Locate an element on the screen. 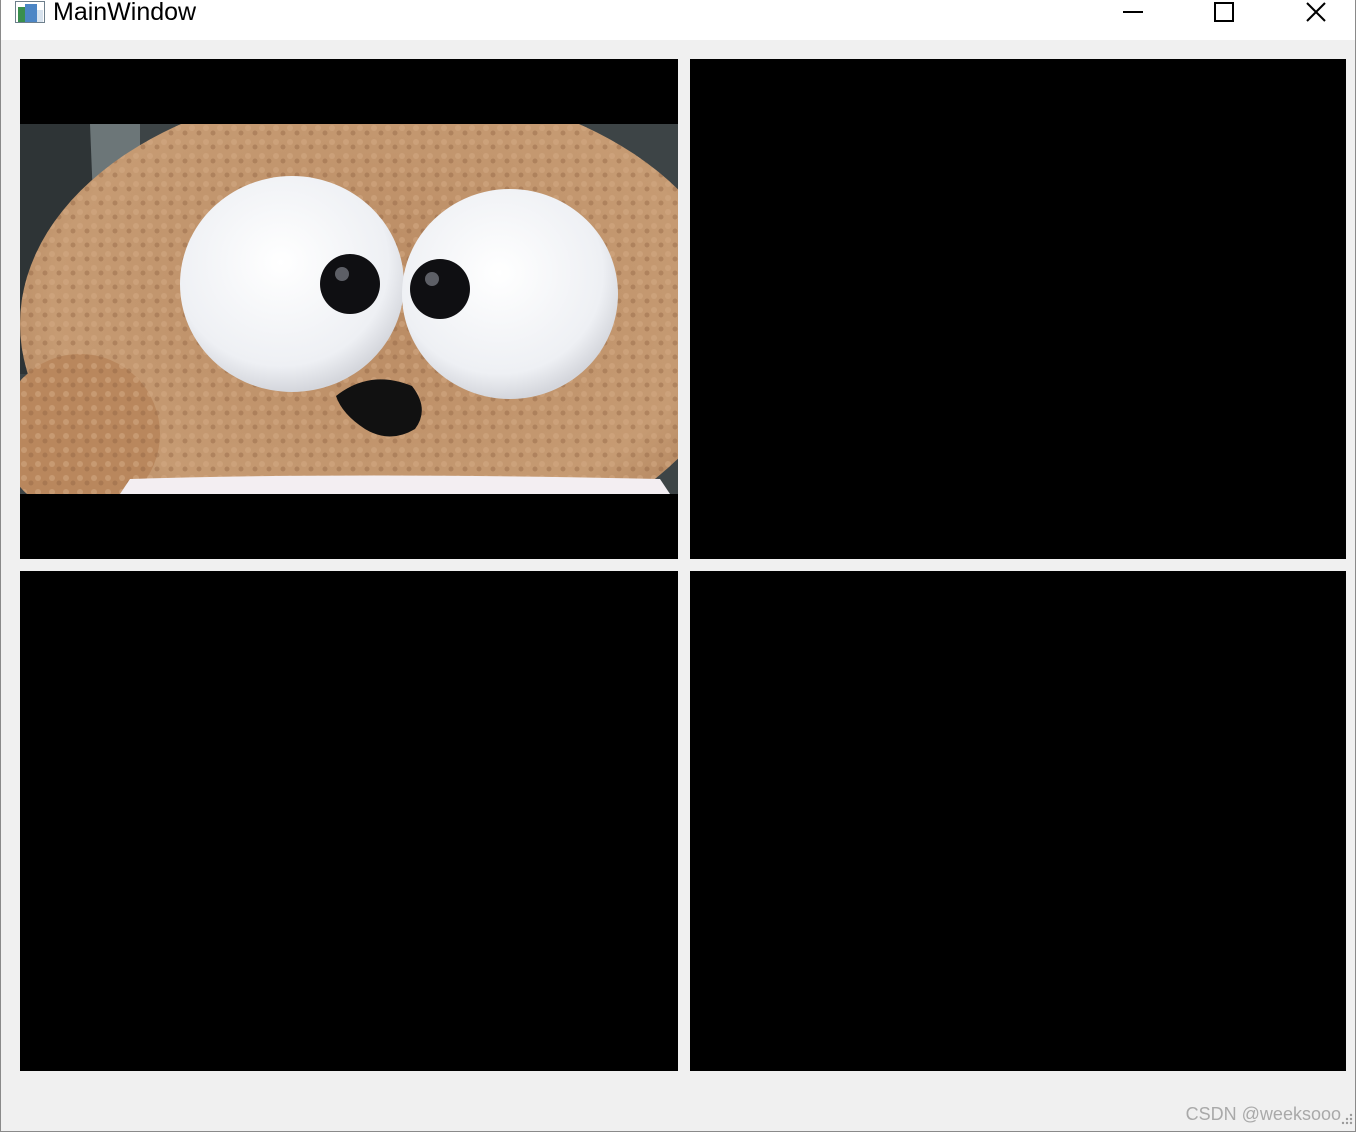  maximize-icon is located at coordinates (1224, 12).